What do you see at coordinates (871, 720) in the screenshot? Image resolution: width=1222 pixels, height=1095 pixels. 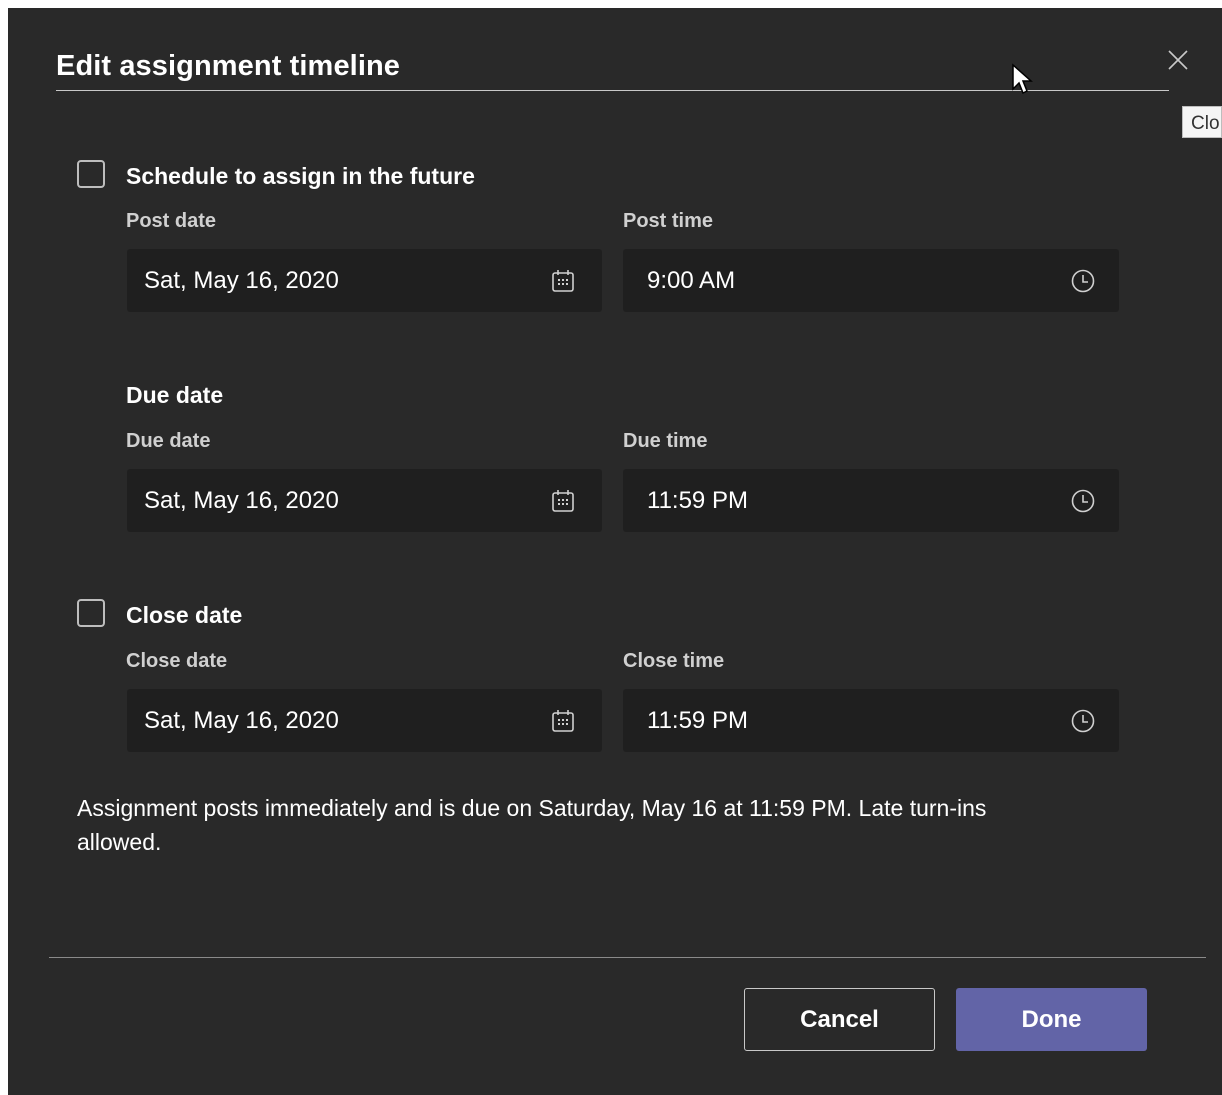 I see `close-time-field: 11:59 PM` at bounding box center [871, 720].